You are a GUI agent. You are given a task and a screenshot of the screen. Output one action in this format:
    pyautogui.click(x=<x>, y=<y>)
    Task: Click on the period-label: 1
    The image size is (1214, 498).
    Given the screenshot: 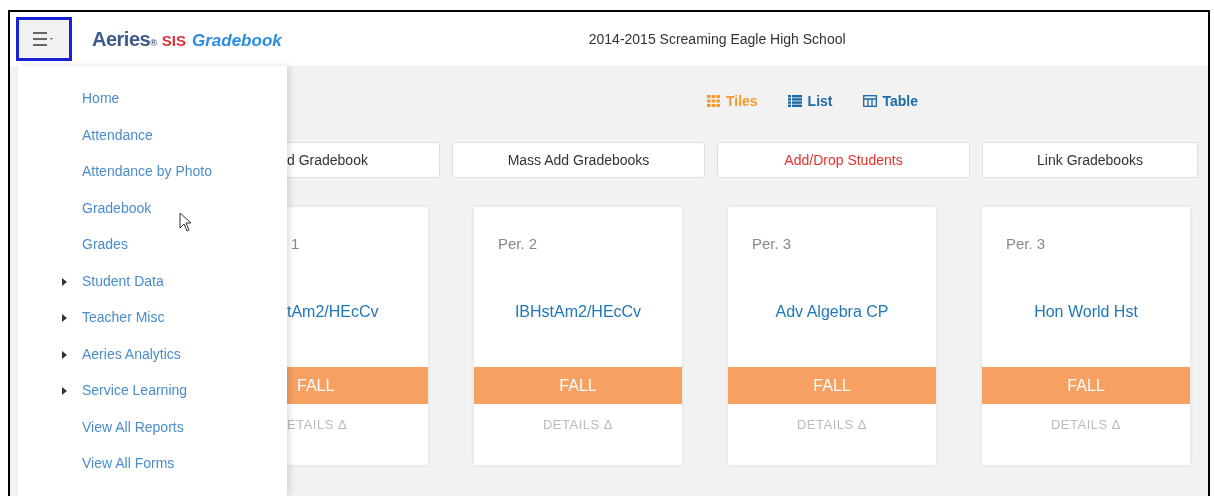 What is the action you would take?
    pyautogui.click(x=295, y=244)
    